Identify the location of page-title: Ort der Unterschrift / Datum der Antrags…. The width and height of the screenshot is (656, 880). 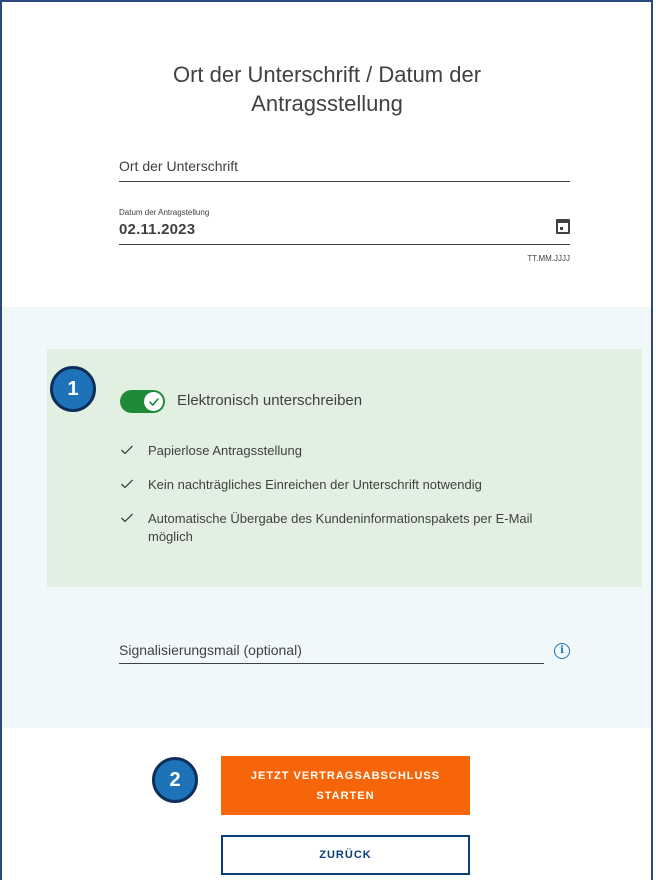
(327, 89).